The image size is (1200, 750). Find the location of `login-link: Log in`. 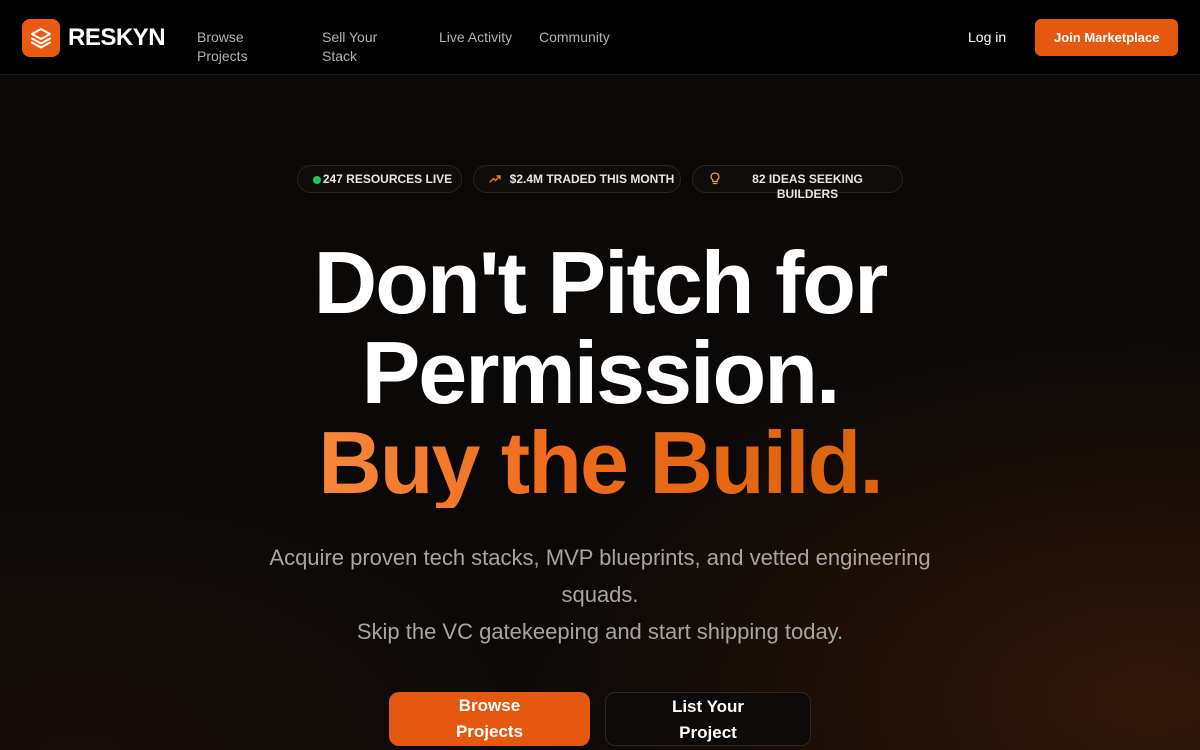

login-link: Log in is located at coordinates (987, 37).